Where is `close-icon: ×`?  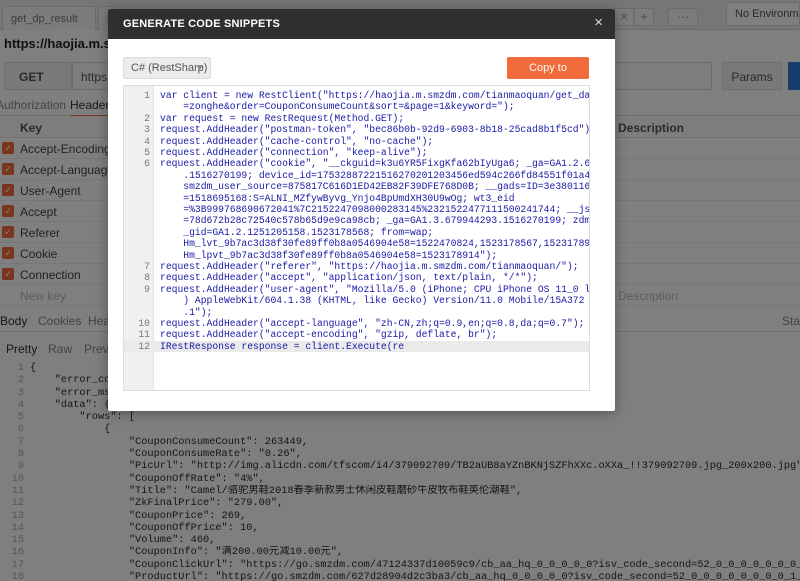 close-icon: × is located at coordinates (598, 23).